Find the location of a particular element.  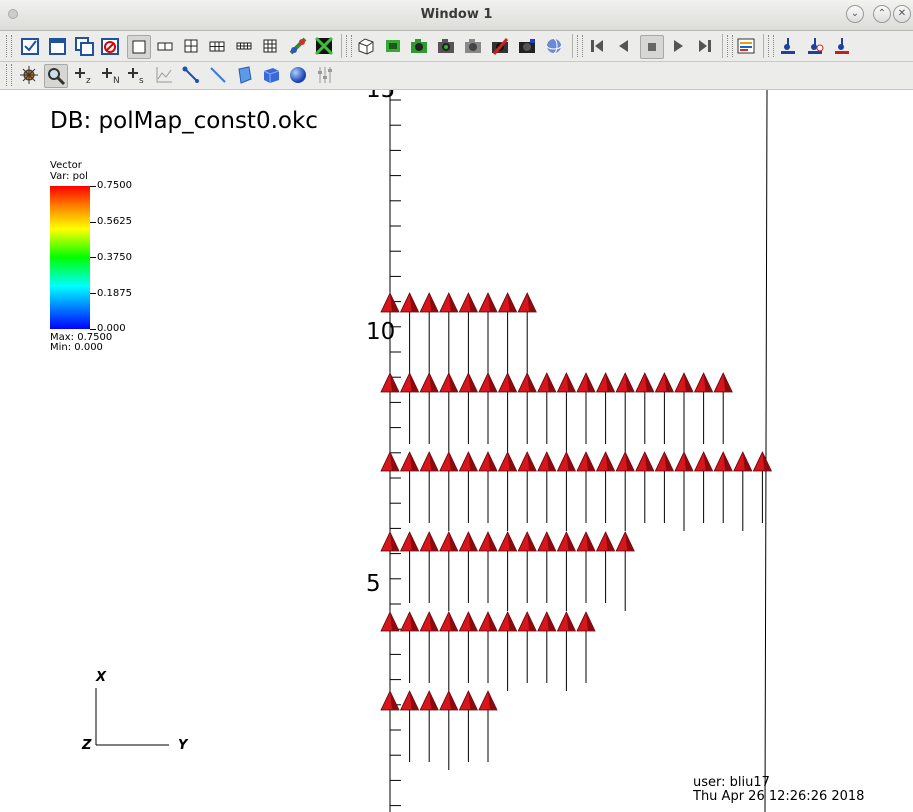

user-info: user: bliu17 Thu Apr 26 12:26:26 2018 is located at coordinates (778, 790).